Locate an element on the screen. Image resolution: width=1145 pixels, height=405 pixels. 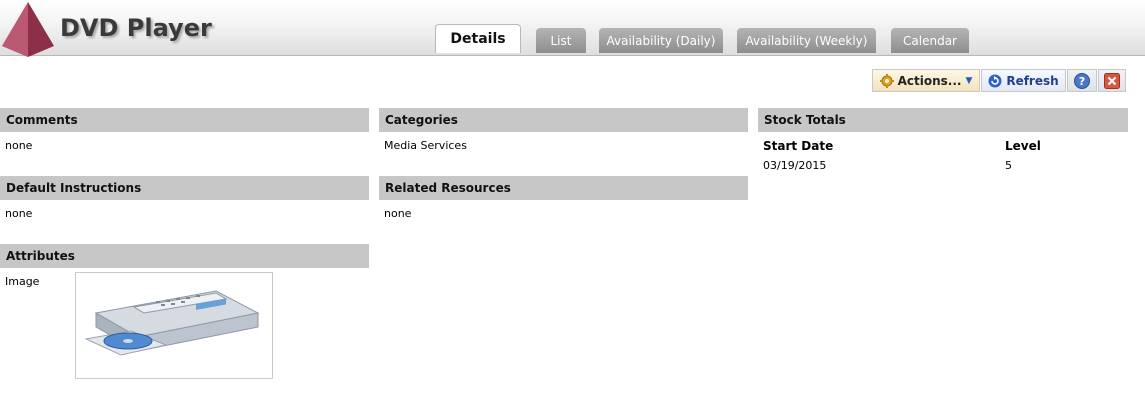
refresh-label: Refresh is located at coordinates (1032, 80).